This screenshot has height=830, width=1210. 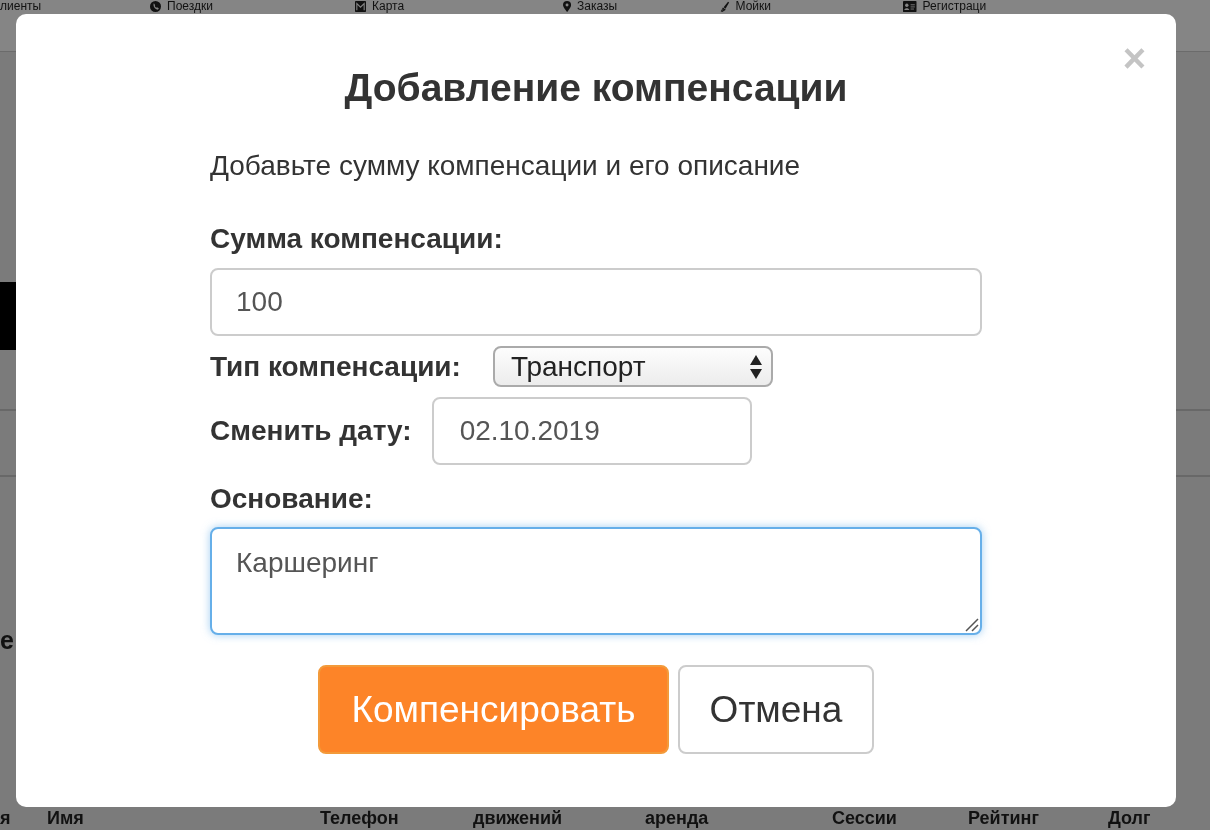 I want to click on nav-link: Карта, so click(x=380, y=6).